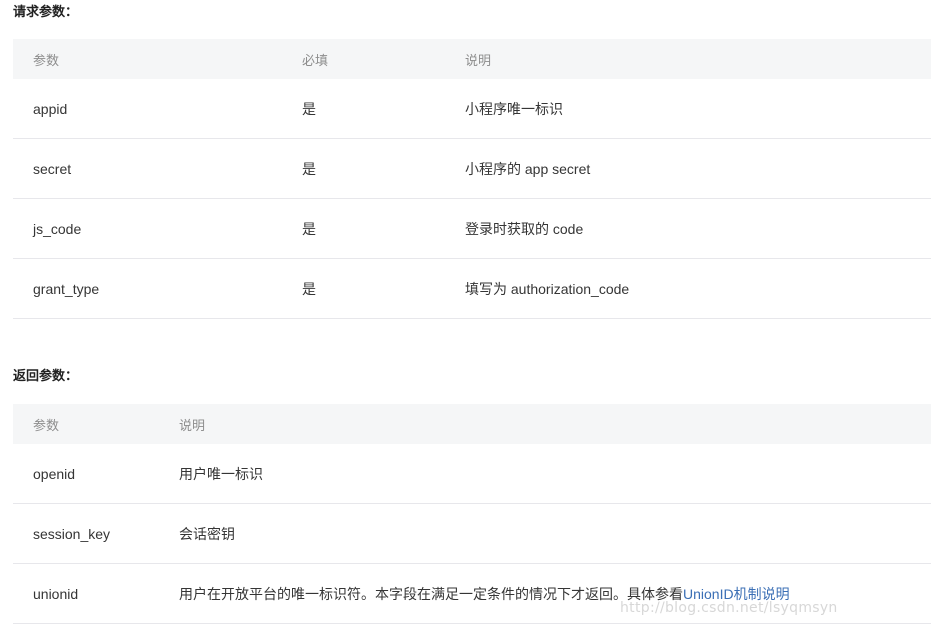  Describe the element at coordinates (57, 228) in the screenshot. I see `param-name: js_code` at that location.